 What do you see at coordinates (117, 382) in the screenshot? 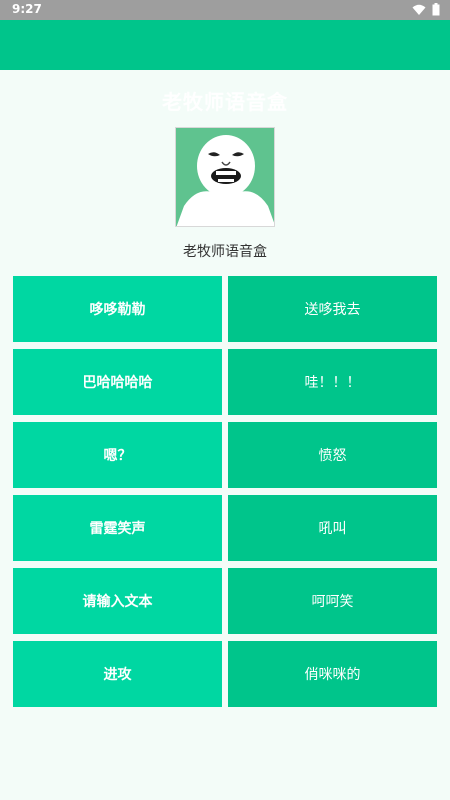
I see `sound-button: 巴哈哈哈哈` at bounding box center [117, 382].